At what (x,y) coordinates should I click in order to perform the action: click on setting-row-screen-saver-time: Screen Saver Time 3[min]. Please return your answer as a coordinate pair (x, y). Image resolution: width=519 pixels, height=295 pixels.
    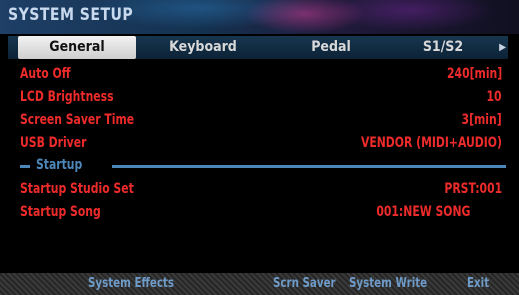
    Looking at the image, I should click on (261, 121).